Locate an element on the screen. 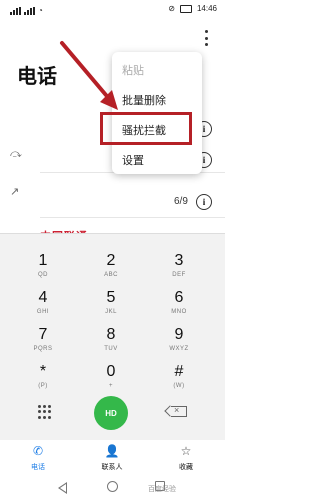 This screenshot has width=320, height=500. contacts-icon: 👤 is located at coordinates (112, 451).